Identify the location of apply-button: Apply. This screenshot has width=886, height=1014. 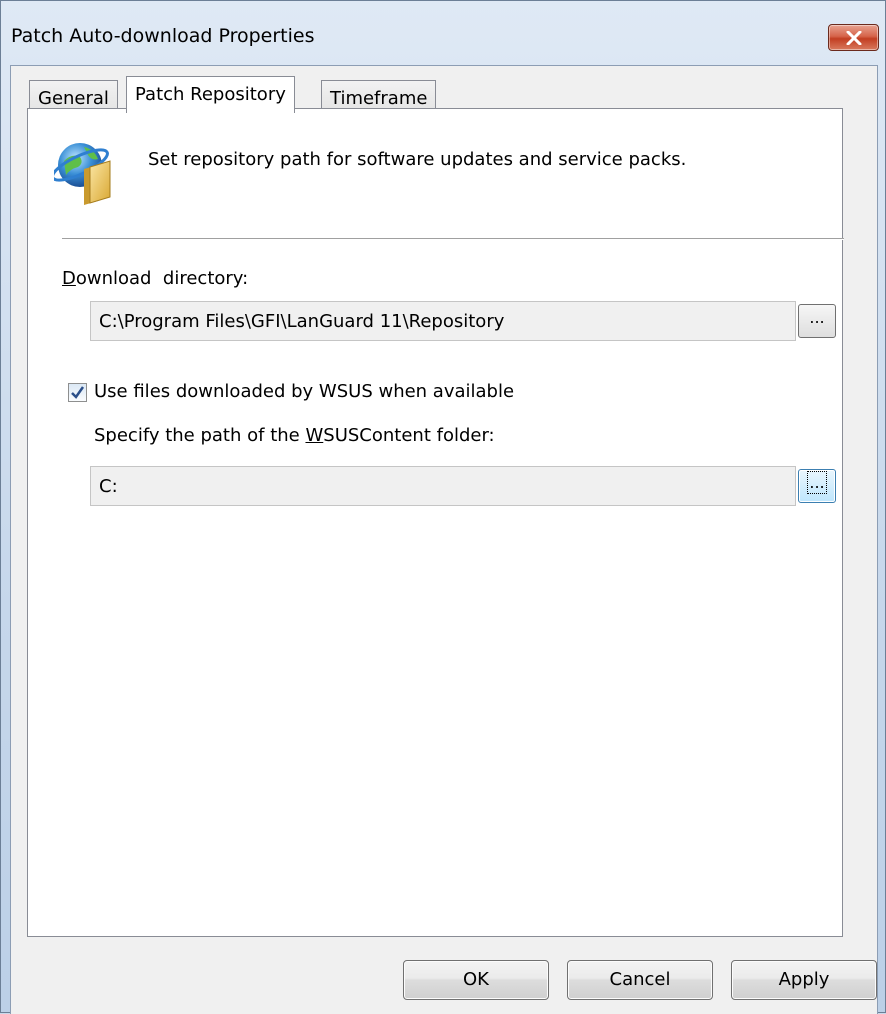
(804, 980).